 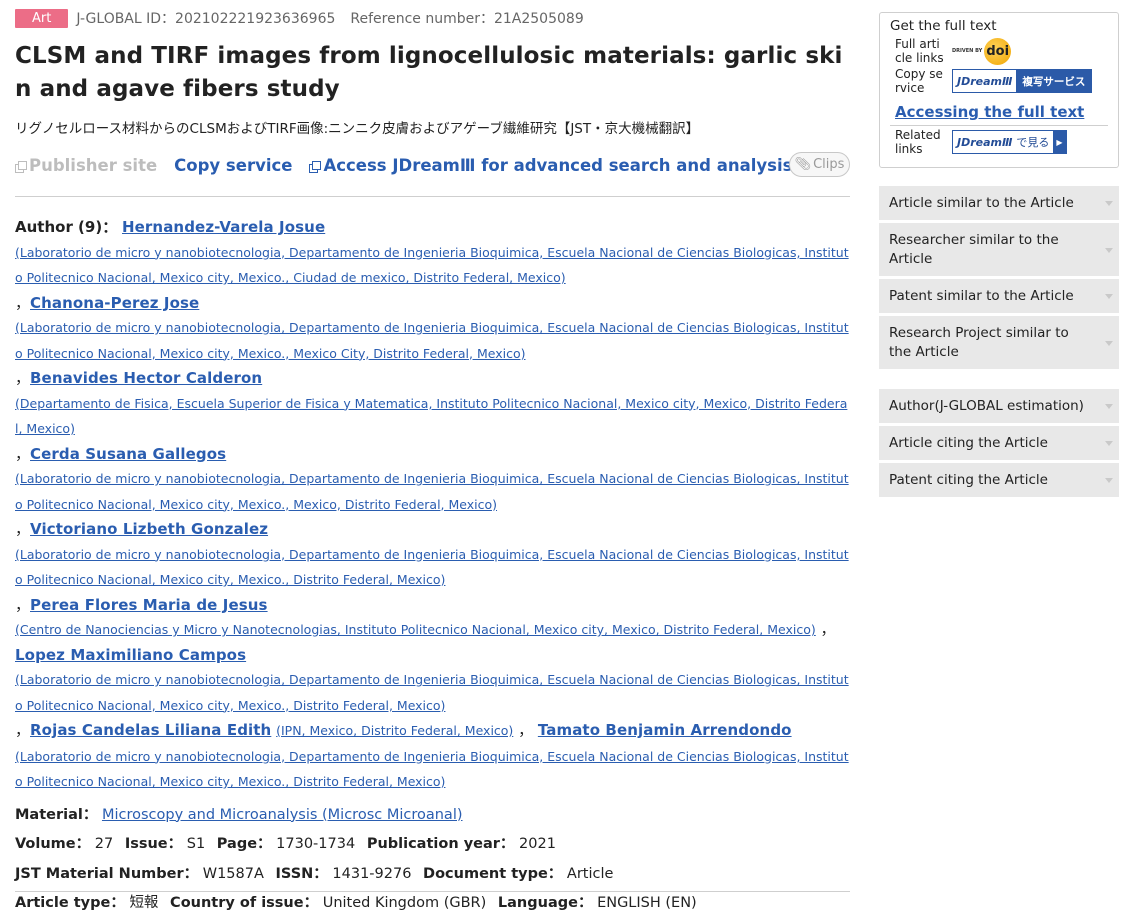 I want to click on country-of-issue-label: Country of issue：, so click(x=244, y=903).